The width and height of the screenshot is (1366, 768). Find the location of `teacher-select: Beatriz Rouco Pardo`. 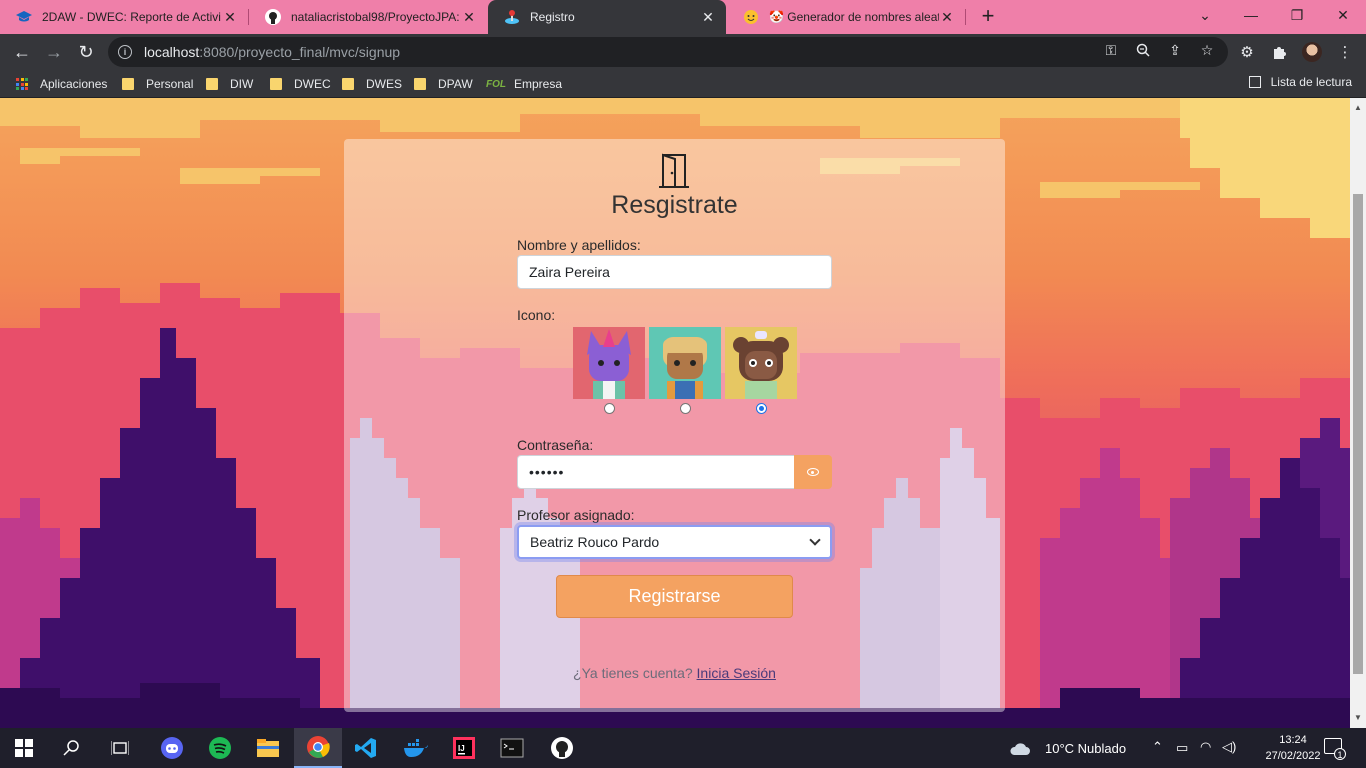

teacher-select: Beatriz Rouco Pardo is located at coordinates (674, 542).